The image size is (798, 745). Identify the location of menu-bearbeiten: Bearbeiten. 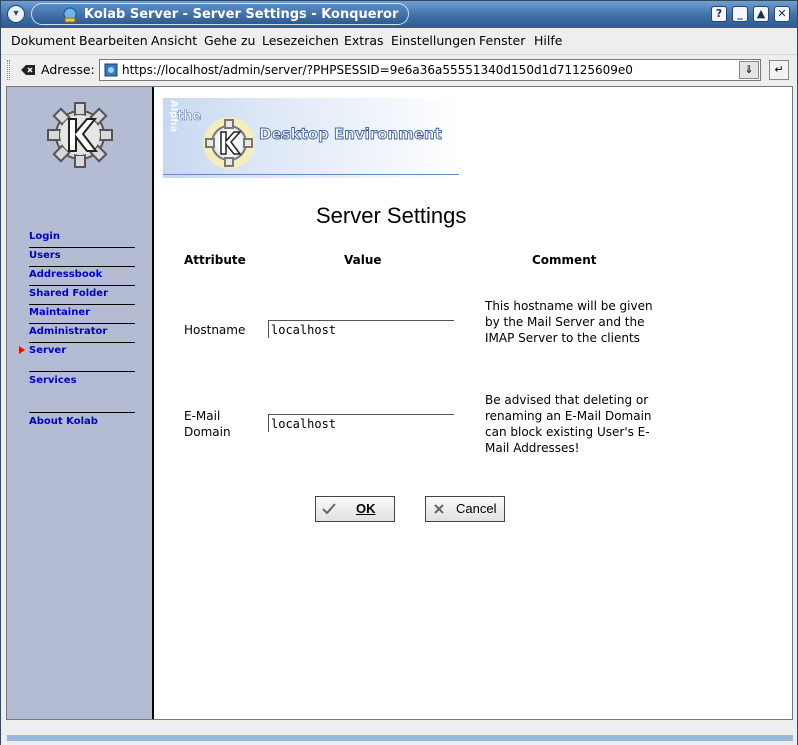
(113, 40).